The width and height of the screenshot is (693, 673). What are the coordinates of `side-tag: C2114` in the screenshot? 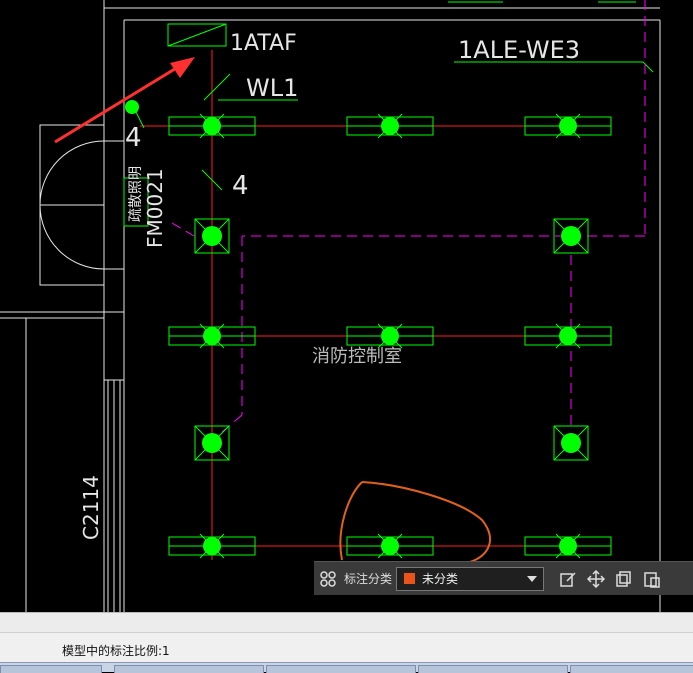 It's located at (91, 507).